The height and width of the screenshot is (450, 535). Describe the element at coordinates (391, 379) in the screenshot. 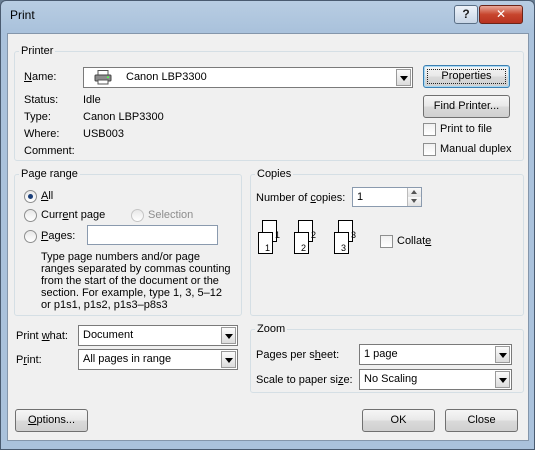

I see `scale-to-paper-size-value: No Scaling` at that location.